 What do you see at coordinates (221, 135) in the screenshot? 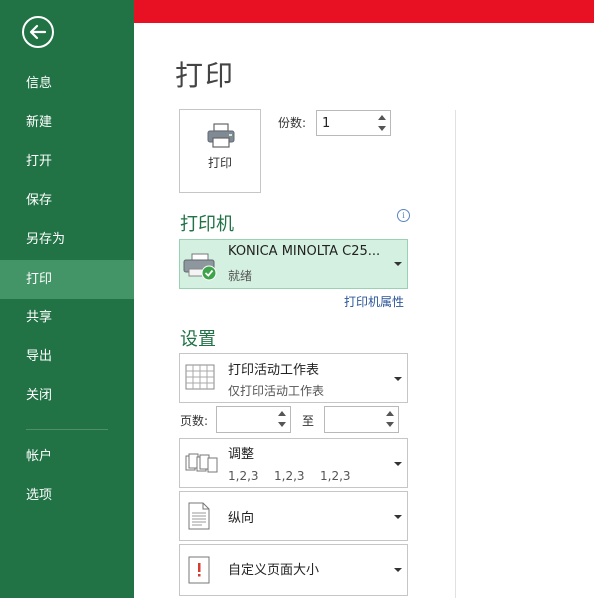
I see `printer-icon` at bounding box center [221, 135].